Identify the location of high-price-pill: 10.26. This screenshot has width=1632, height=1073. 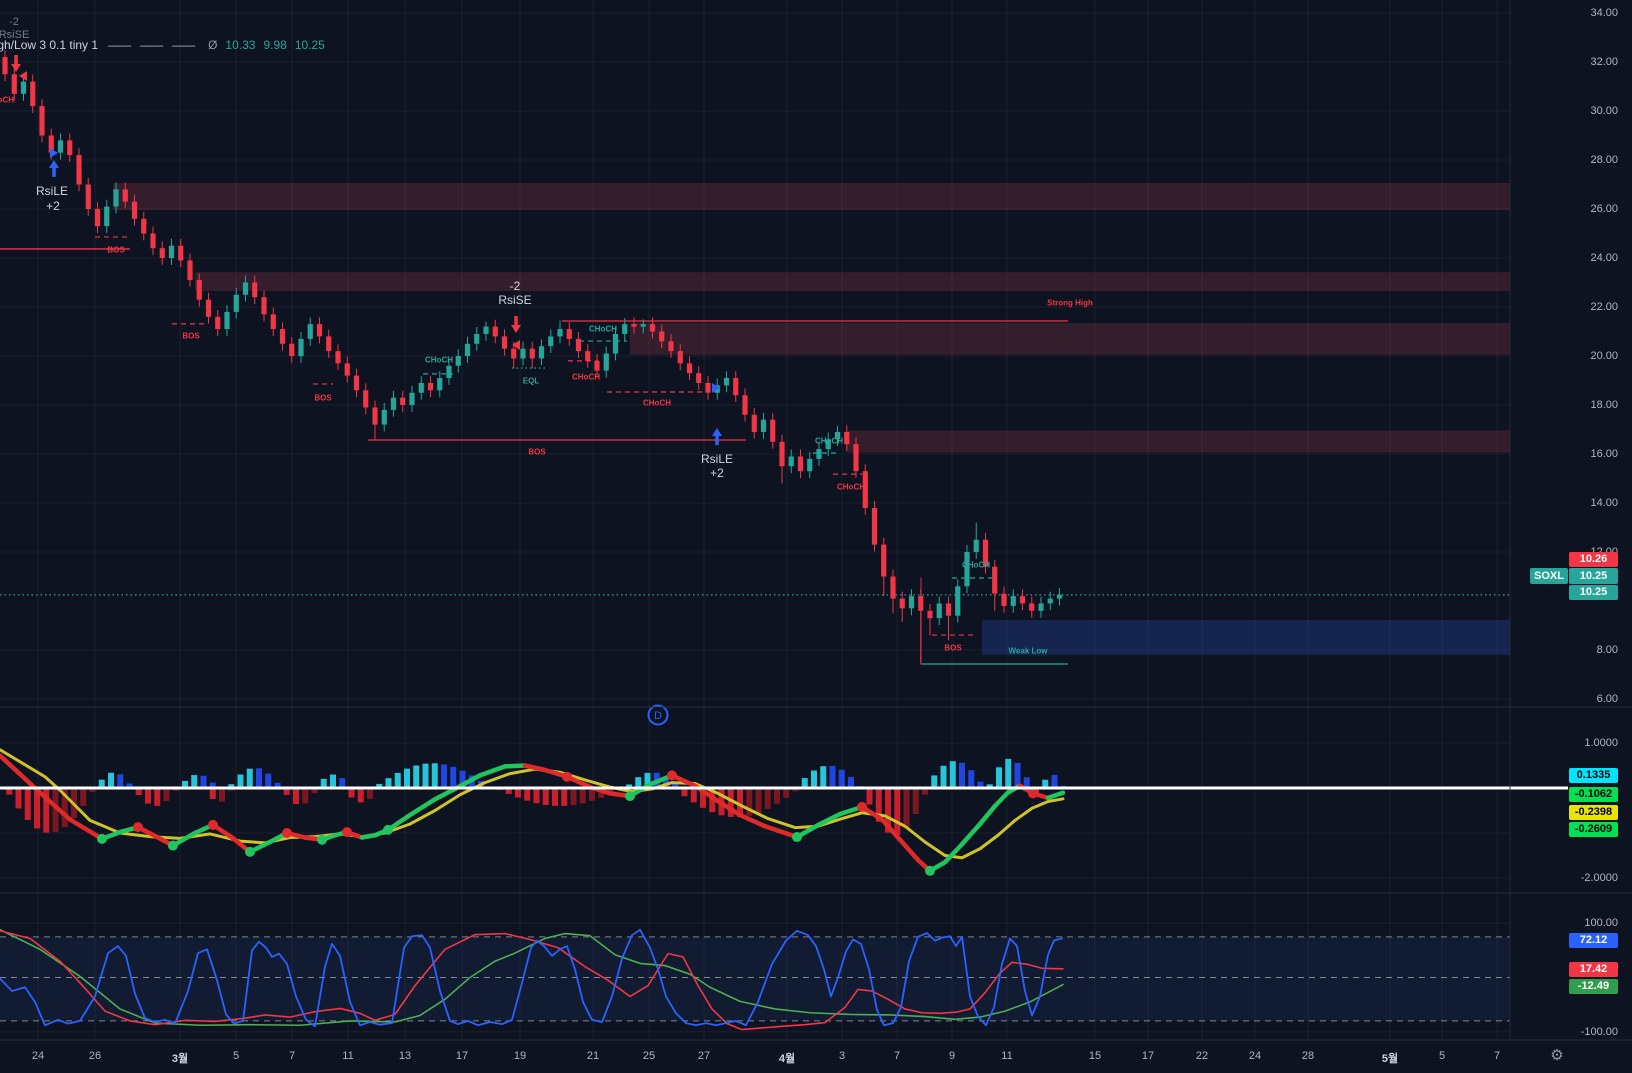
(1593, 559).